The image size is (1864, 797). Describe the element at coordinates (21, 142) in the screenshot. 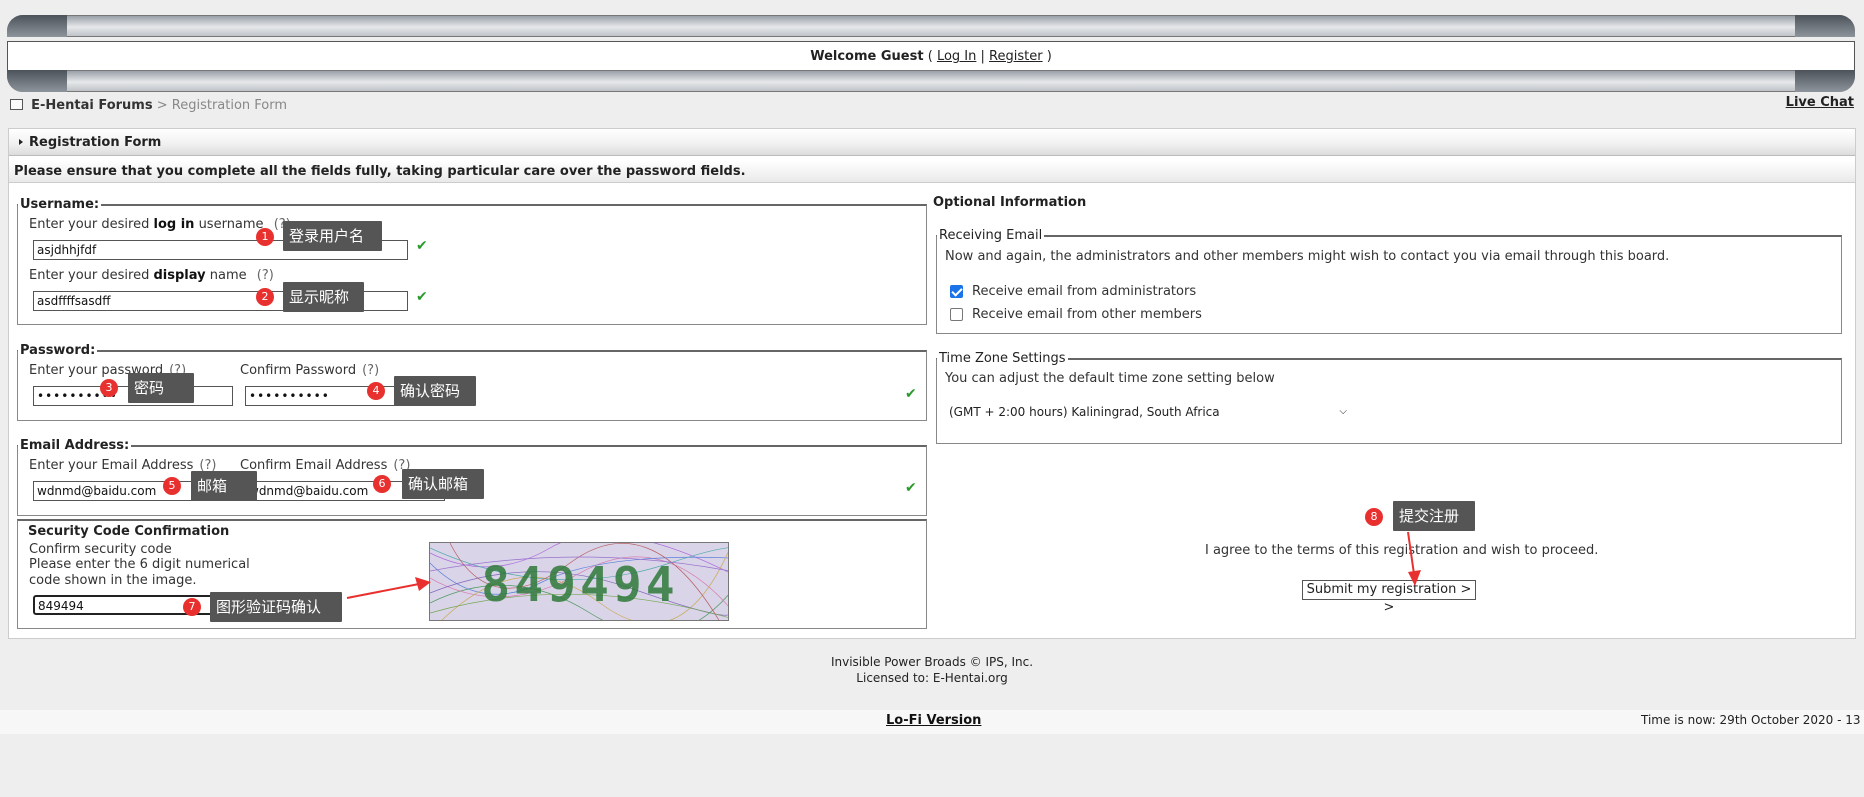

I see `triangle-right-icon` at that location.